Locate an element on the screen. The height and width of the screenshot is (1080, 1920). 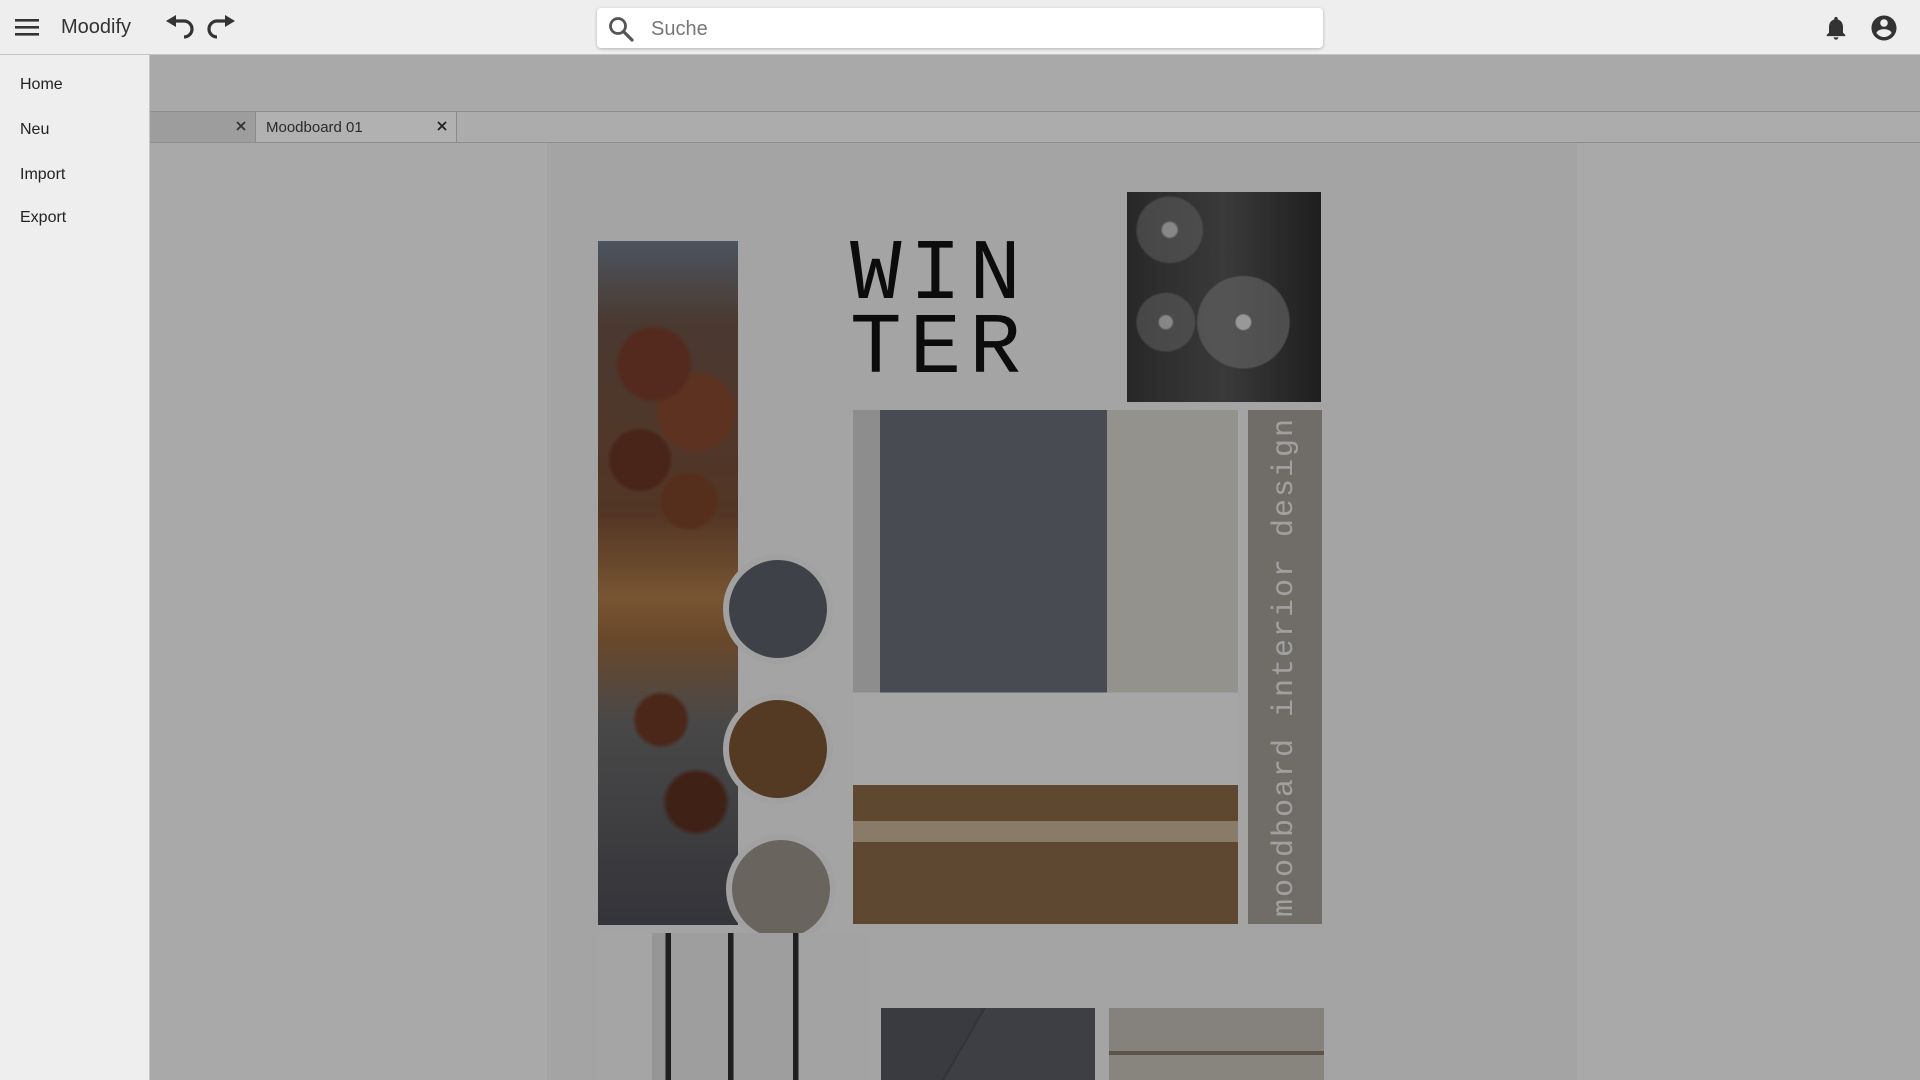
top-app-bar: Moodify is located at coordinates (960, 27).